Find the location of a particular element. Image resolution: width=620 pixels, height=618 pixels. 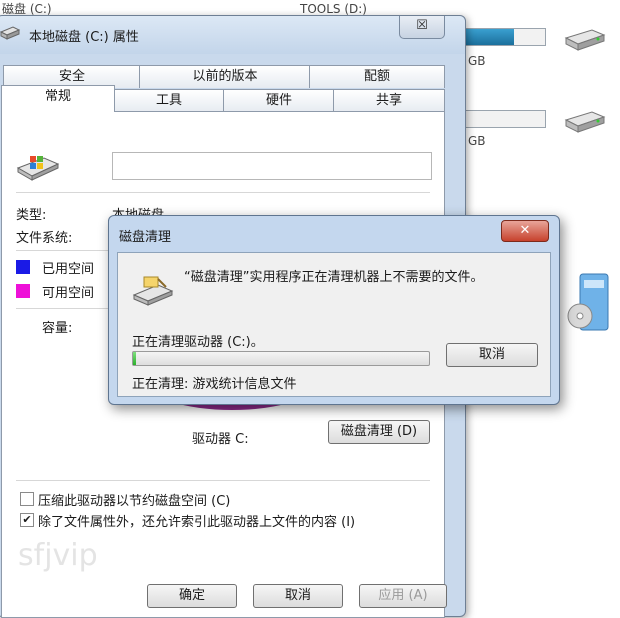

file-system-label: 文件系统: is located at coordinates (44, 238).